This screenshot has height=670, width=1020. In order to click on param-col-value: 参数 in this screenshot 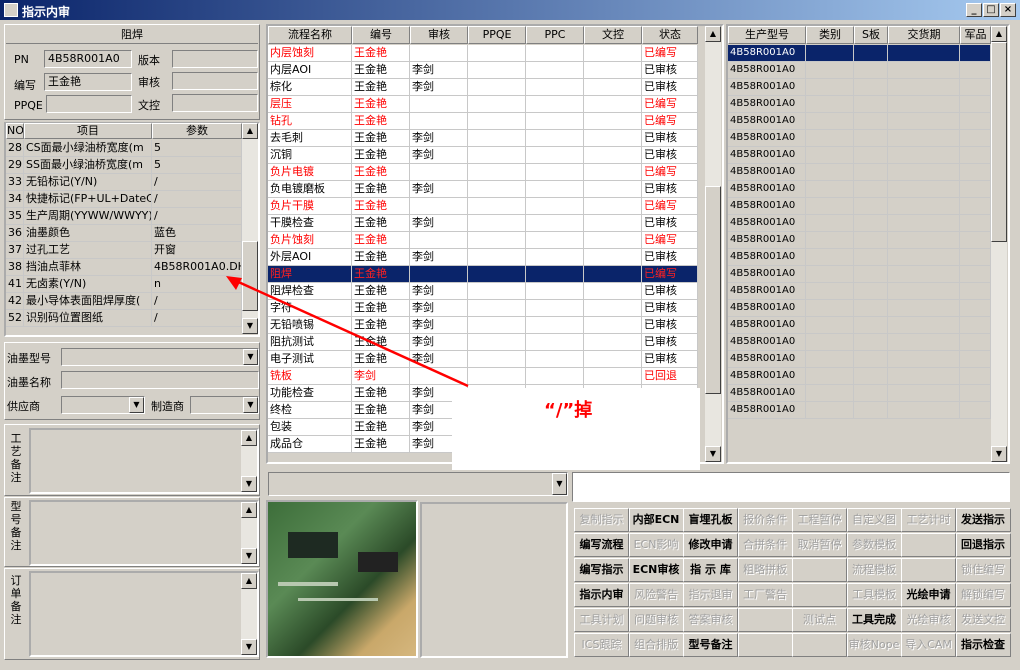, I will do `click(197, 131)`.